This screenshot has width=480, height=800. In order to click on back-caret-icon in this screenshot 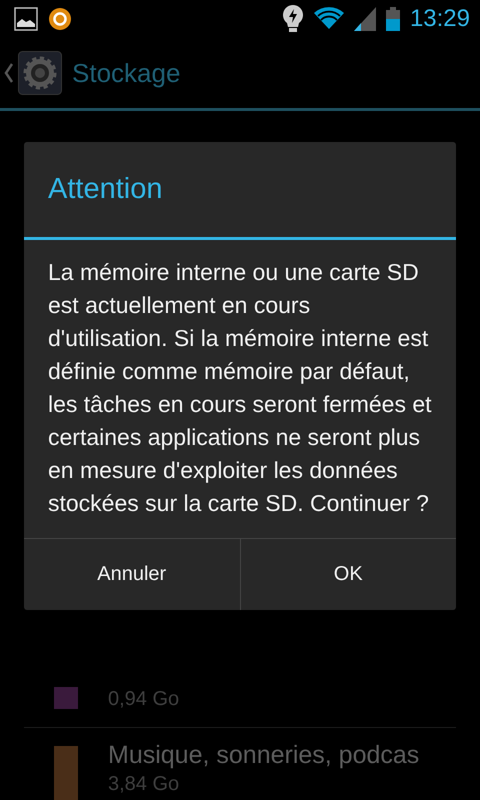, I will do `click(9, 73)`.